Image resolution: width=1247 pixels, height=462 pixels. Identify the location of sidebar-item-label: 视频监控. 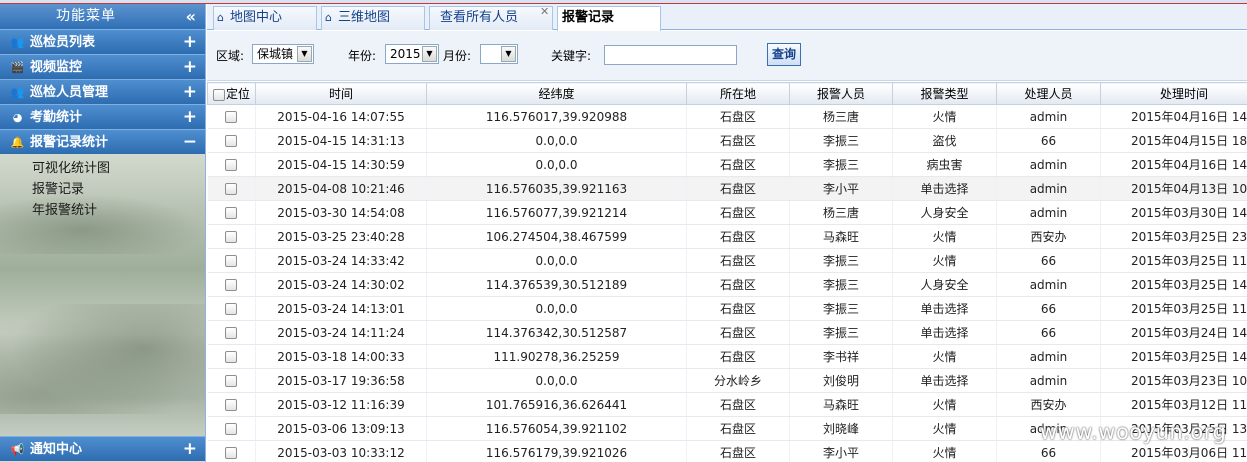
(56, 67).